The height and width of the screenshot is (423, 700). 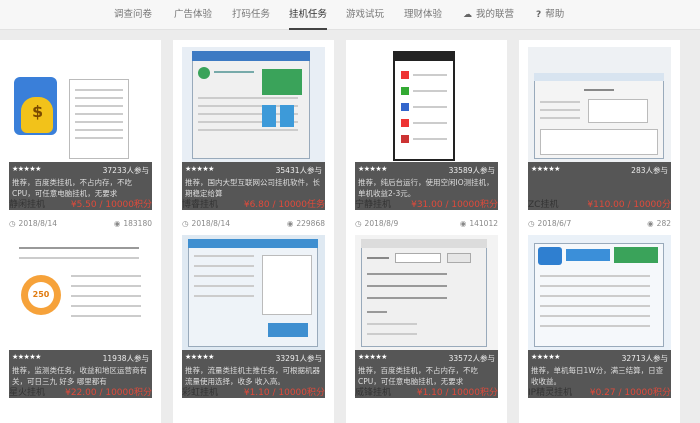 What do you see at coordinates (381, 223) in the screenshot?
I see `date-text: 2018/8/9` at bounding box center [381, 223].